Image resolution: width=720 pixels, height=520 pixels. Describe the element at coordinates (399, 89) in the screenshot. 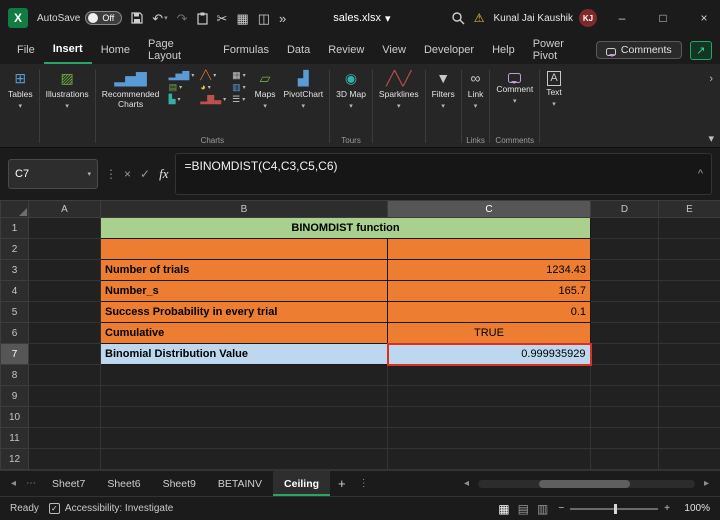

I see `sparklines-button: ╱╲╱ Sparklines ▾` at that location.